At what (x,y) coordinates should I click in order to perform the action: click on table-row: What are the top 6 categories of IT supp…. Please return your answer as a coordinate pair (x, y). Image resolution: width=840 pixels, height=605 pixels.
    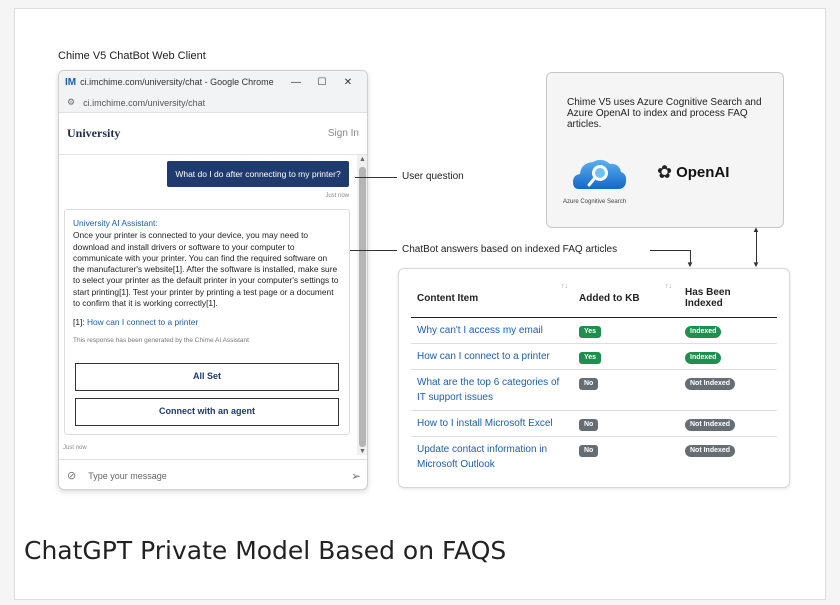
    Looking at the image, I should click on (594, 390).